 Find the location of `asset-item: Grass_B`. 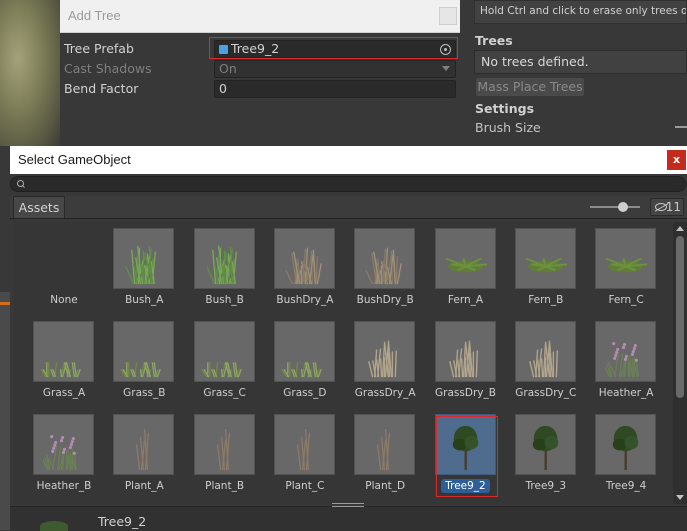

asset-item: Grass_B is located at coordinates (142, 363).